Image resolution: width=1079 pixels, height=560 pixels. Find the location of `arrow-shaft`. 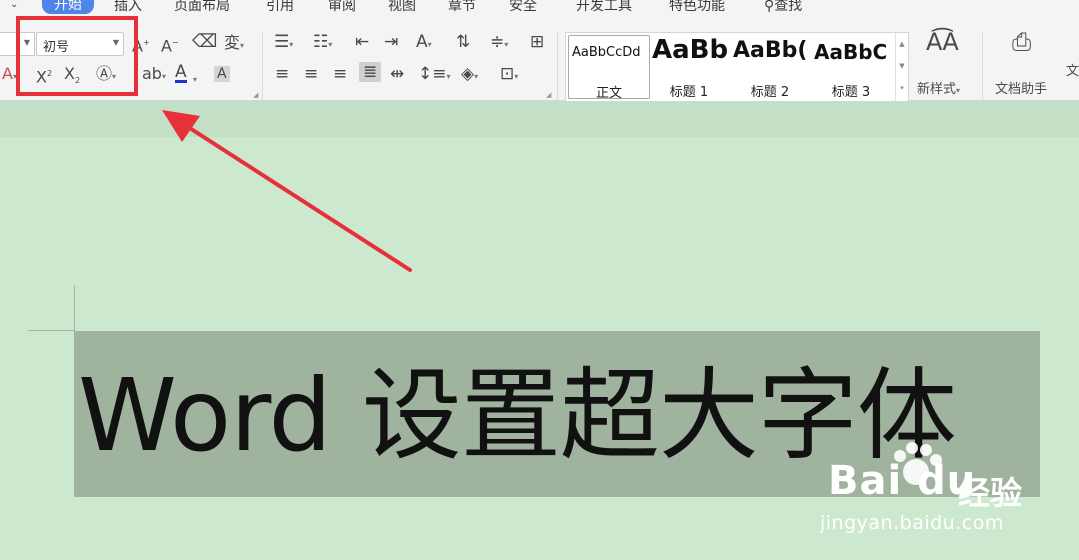

arrow-shaft is located at coordinates (297, 197).